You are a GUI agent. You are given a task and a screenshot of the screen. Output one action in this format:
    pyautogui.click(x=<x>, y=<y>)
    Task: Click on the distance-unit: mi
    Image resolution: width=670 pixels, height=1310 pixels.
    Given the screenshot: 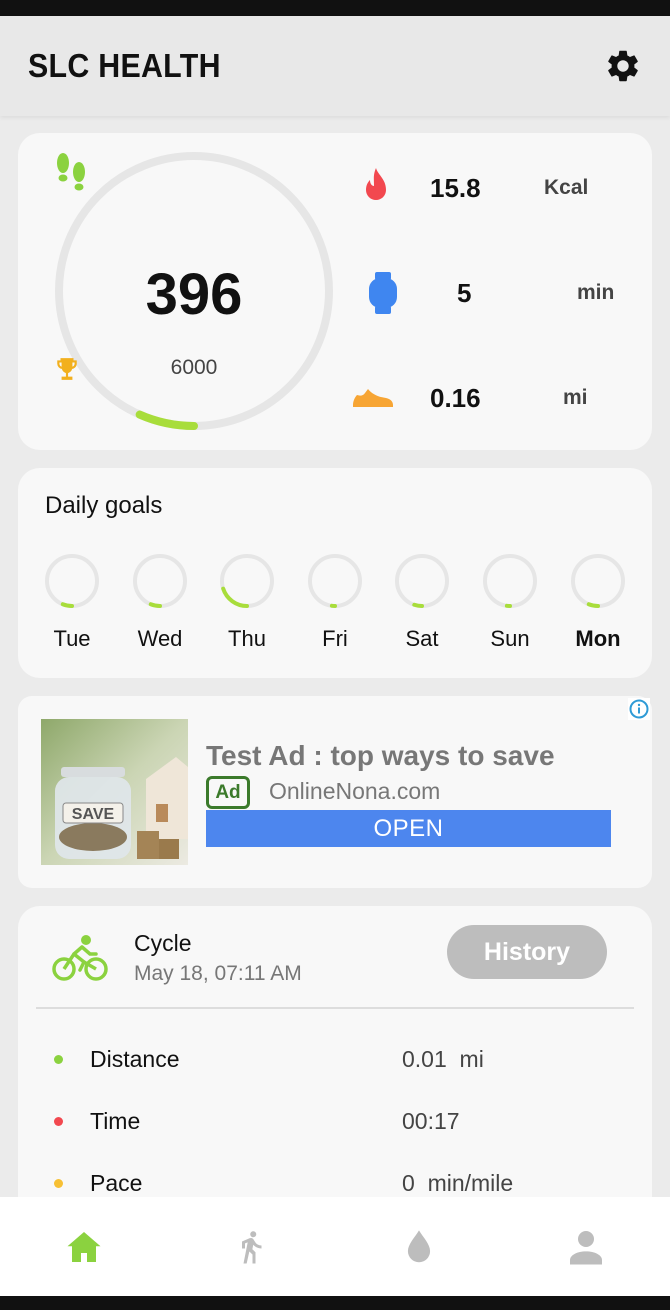 What is the action you would take?
    pyautogui.click(x=575, y=397)
    